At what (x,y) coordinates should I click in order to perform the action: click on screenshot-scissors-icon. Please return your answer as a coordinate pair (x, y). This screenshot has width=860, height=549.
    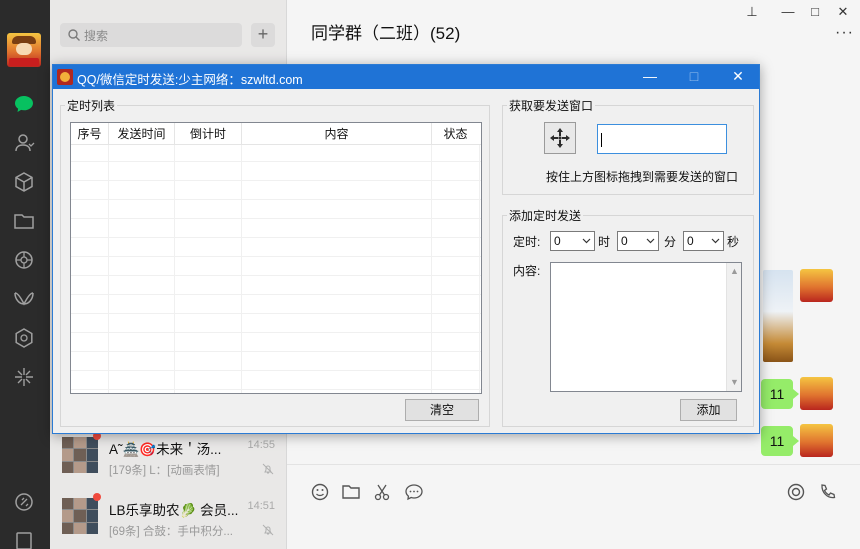
    Looking at the image, I should click on (383, 492).